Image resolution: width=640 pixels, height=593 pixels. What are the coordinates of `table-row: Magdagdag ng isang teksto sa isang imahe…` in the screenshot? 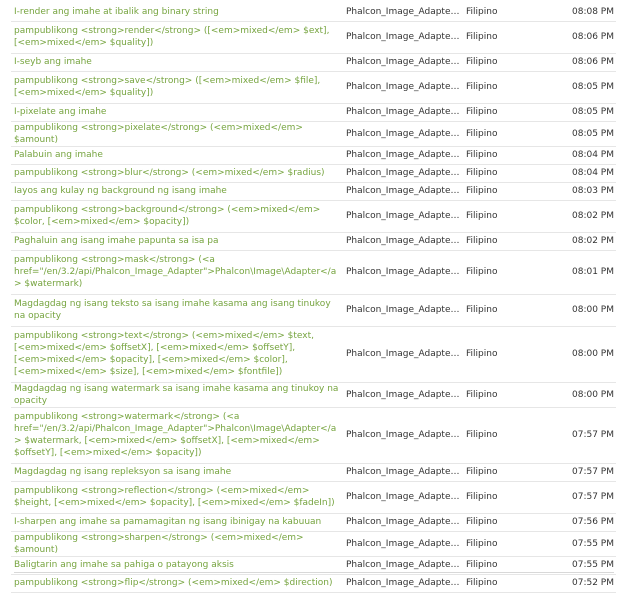 It's located at (313, 310).